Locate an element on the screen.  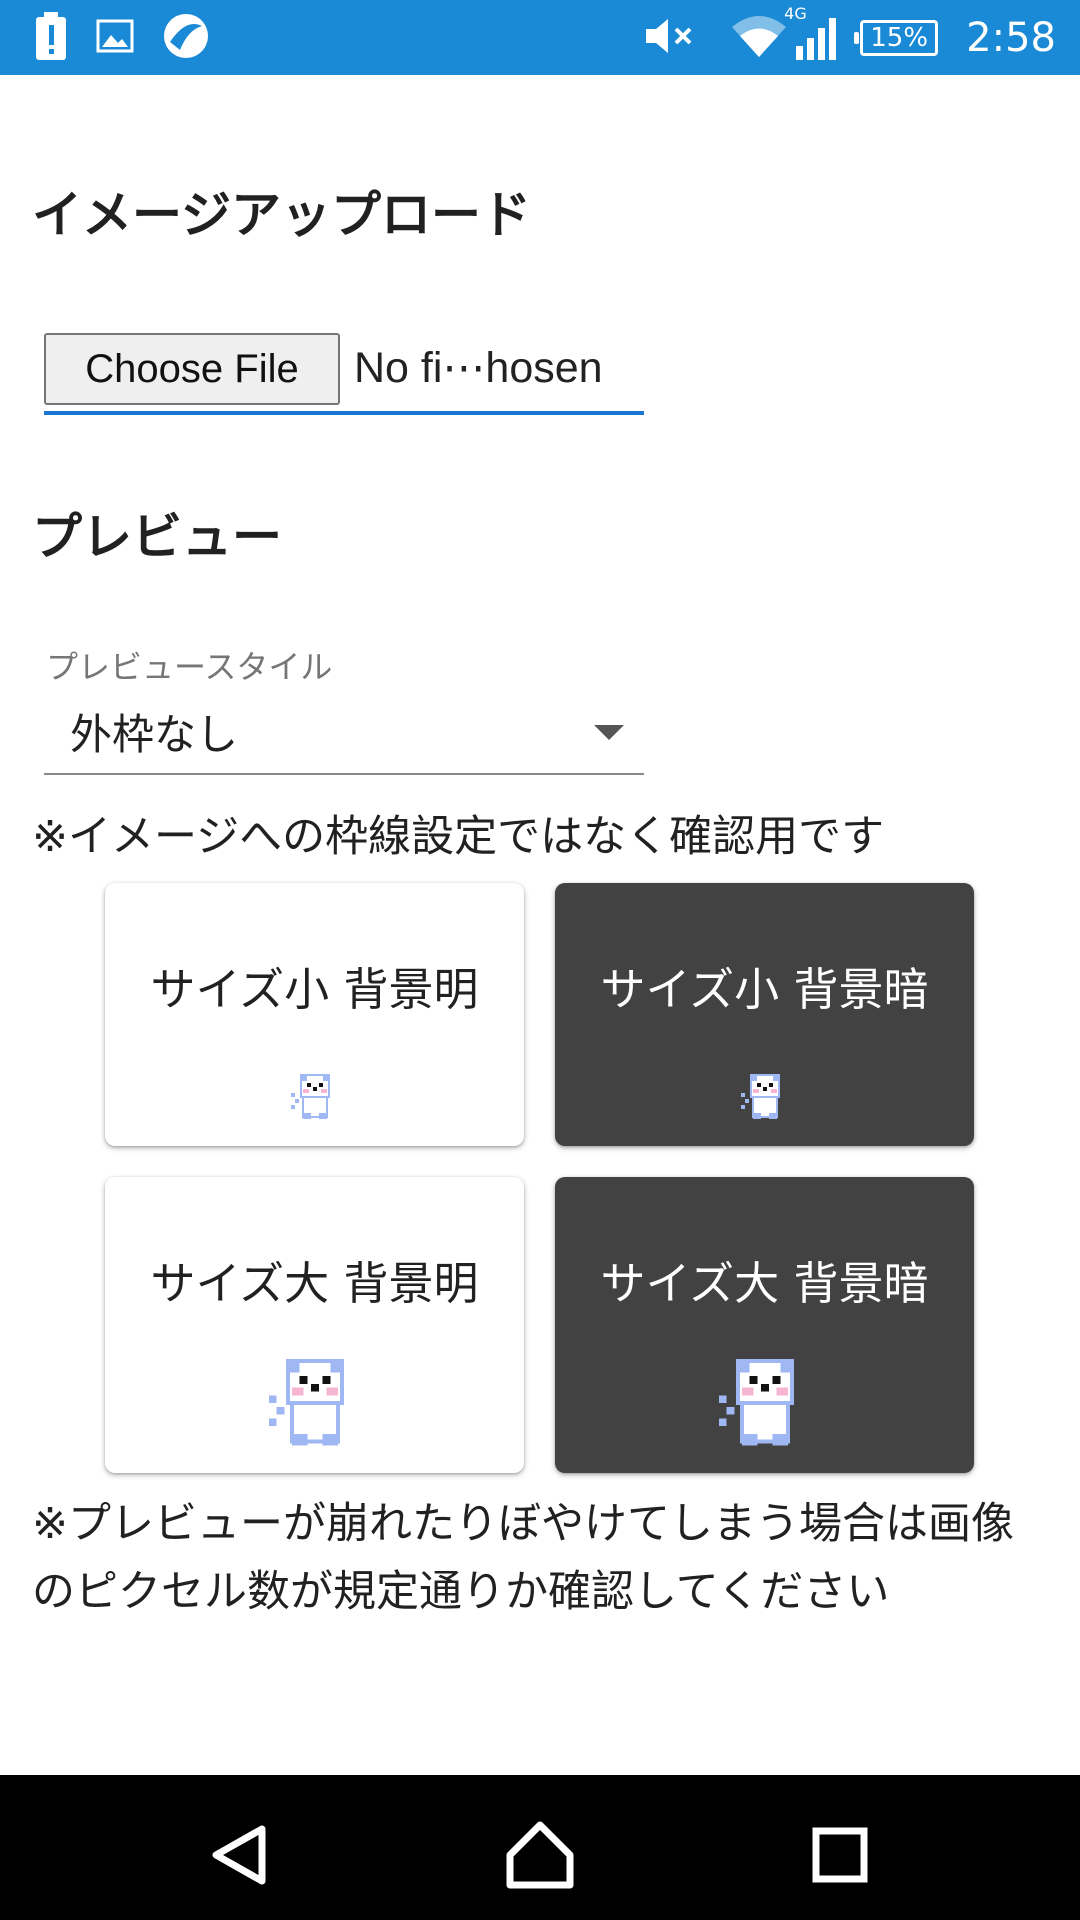
preview-heading: プレビュー is located at coordinates (157, 537).